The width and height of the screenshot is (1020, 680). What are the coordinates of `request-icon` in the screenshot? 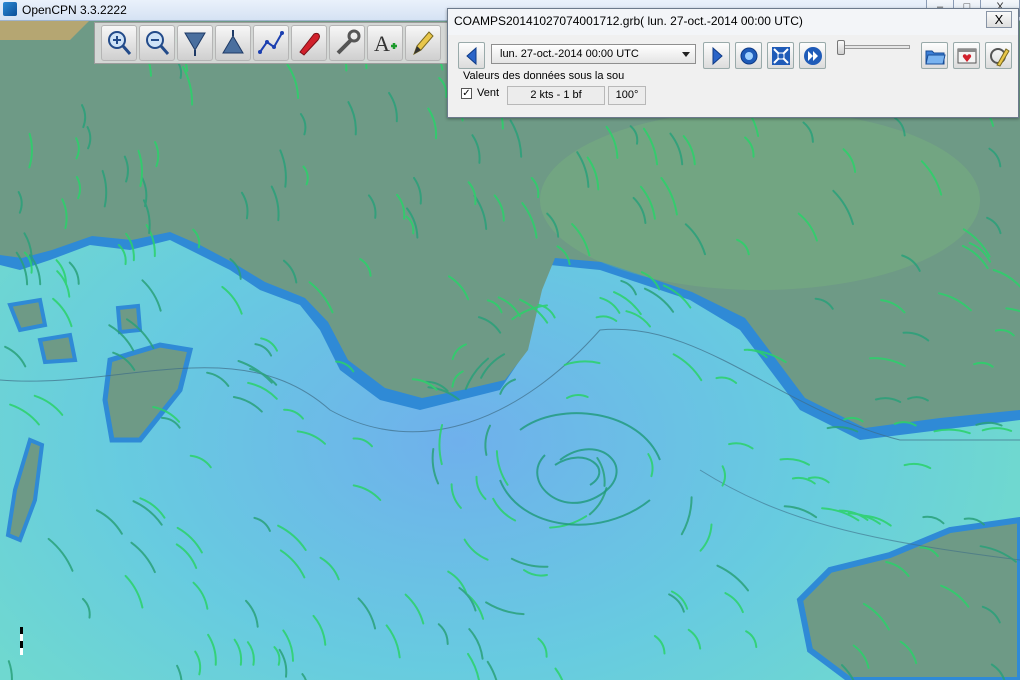 It's located at (999, 57).